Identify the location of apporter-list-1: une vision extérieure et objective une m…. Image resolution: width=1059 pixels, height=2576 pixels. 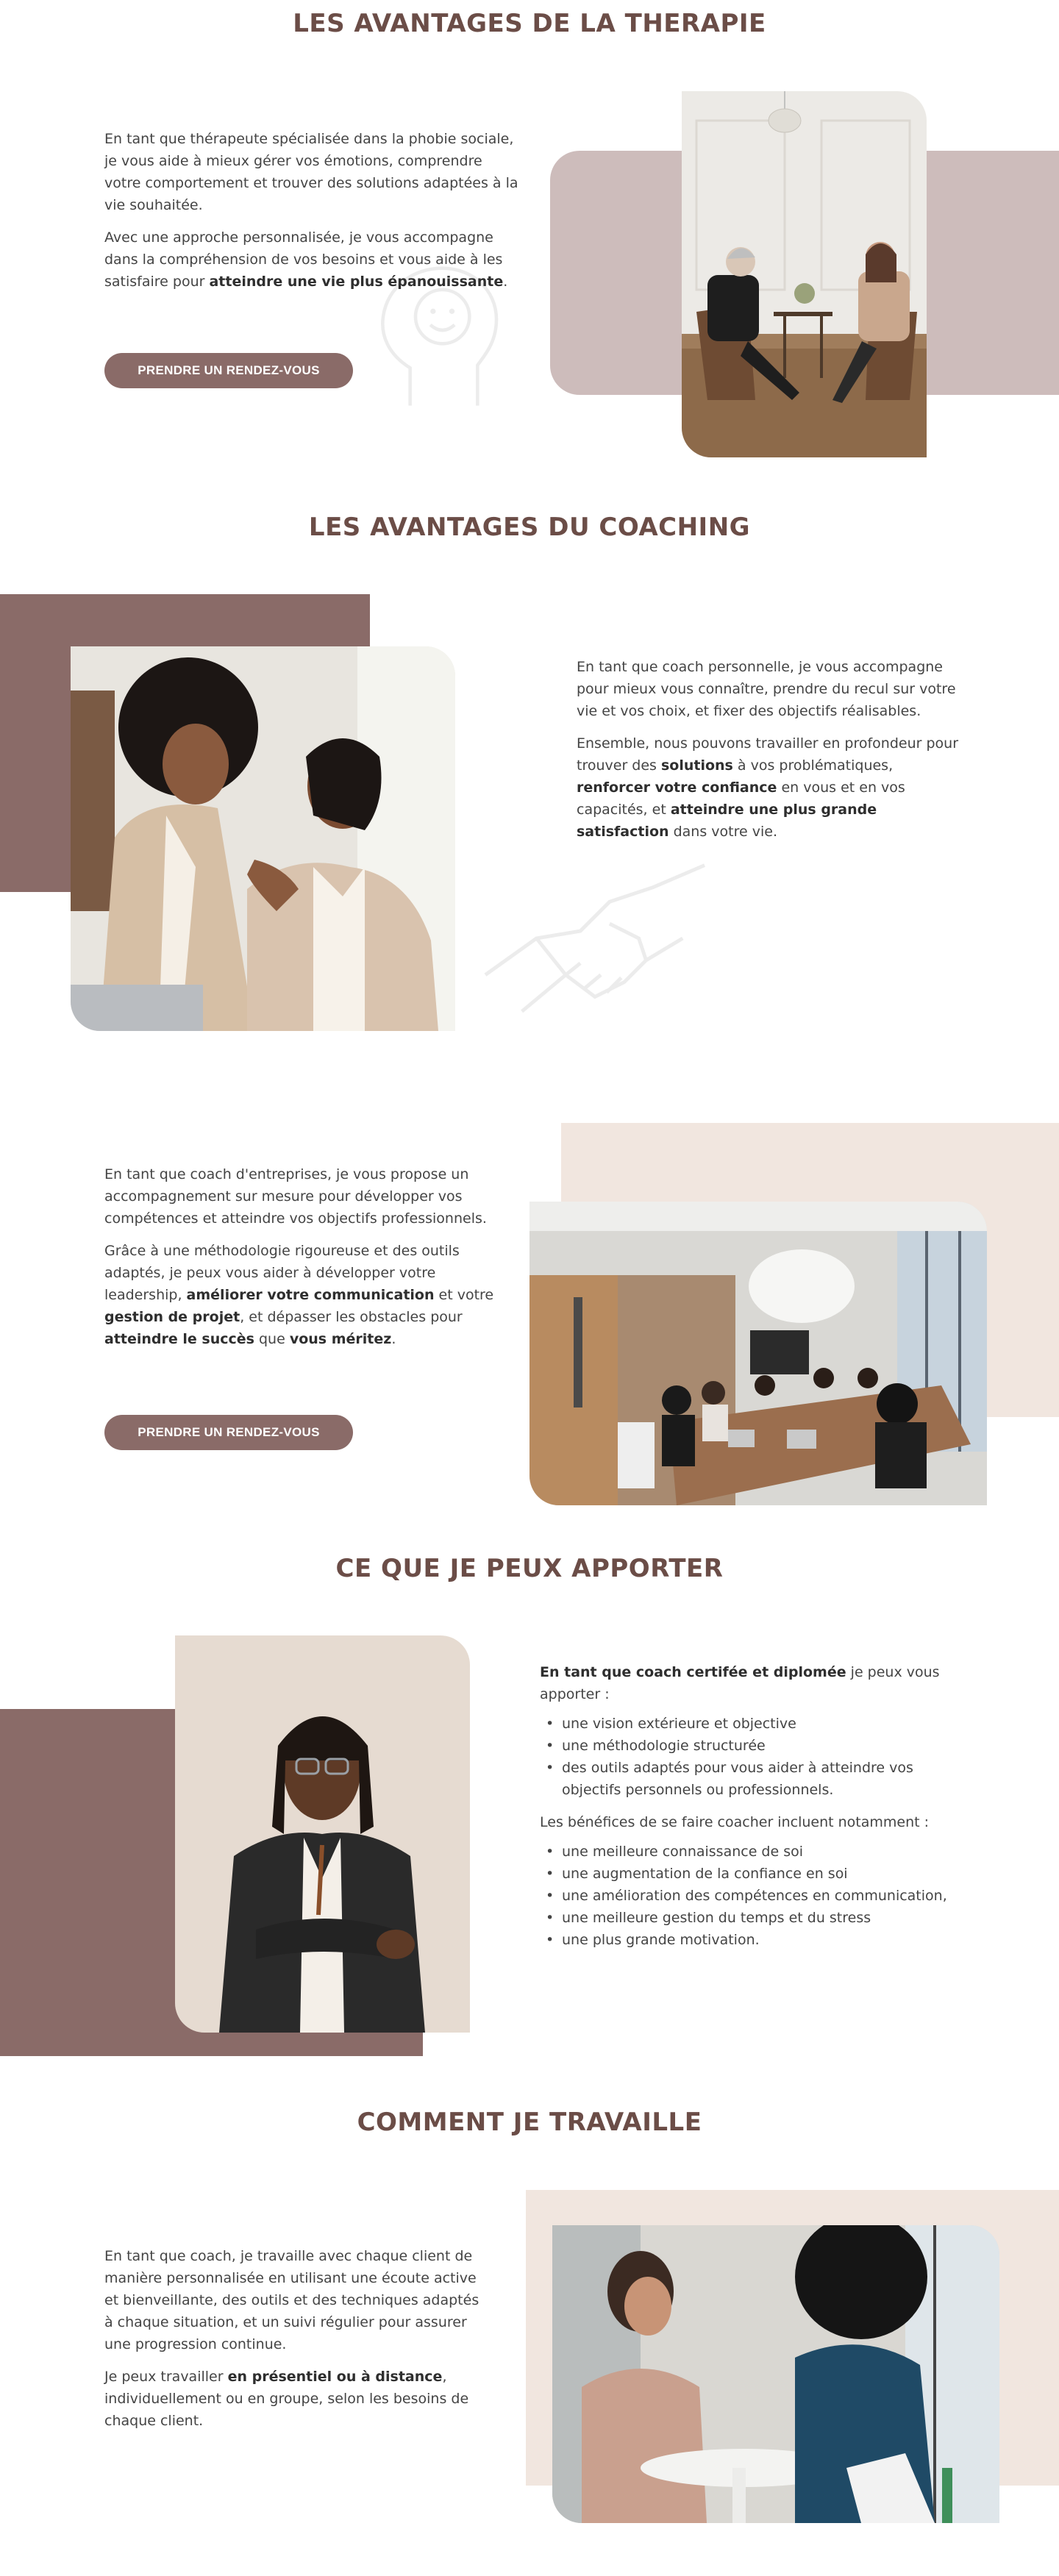
(749, 1757).